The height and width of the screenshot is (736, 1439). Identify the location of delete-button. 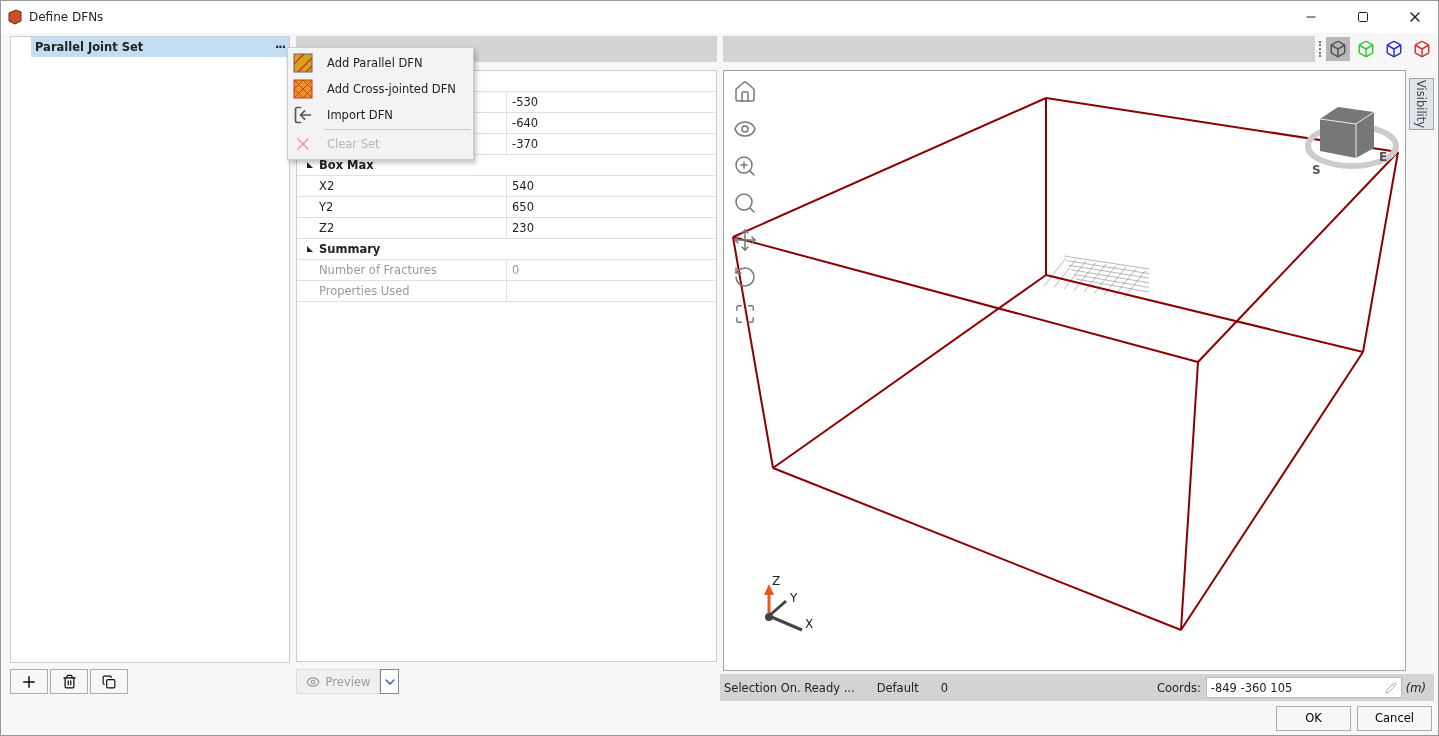
(69, 681).